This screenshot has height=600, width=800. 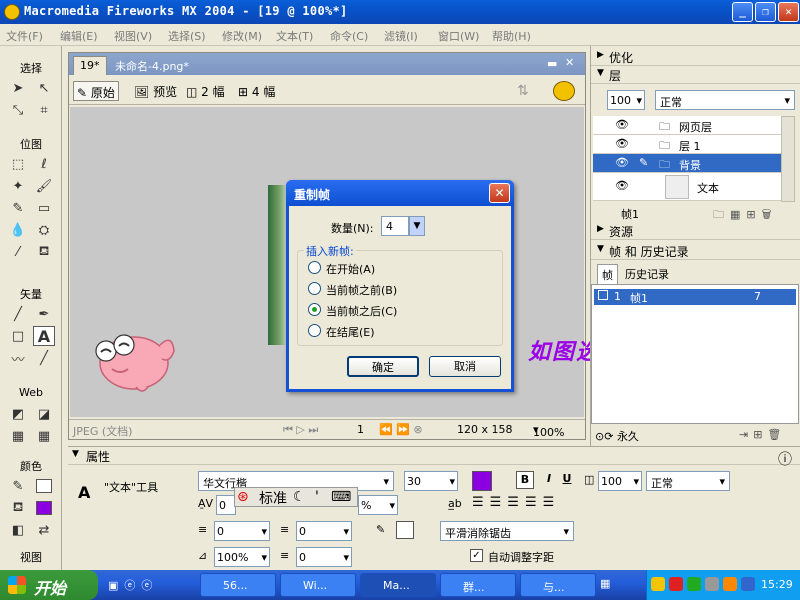 What do you see at coordinates (205, 91) in the screenshot?
I see `tab-2-up: ◫ 2 幅` at bounding box center [205, 91].